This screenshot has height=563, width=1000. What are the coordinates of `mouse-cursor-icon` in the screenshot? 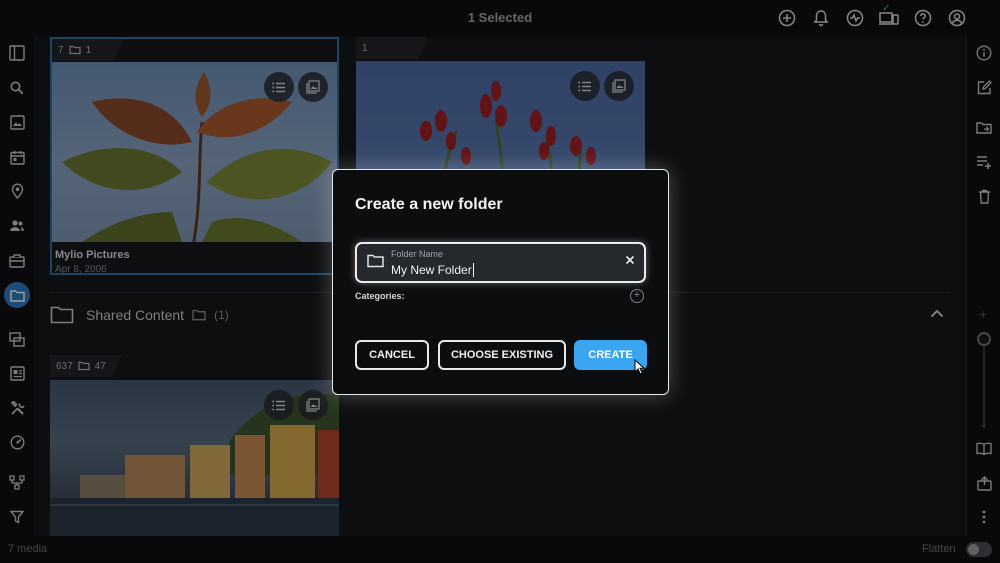 It's located at (639, 367).